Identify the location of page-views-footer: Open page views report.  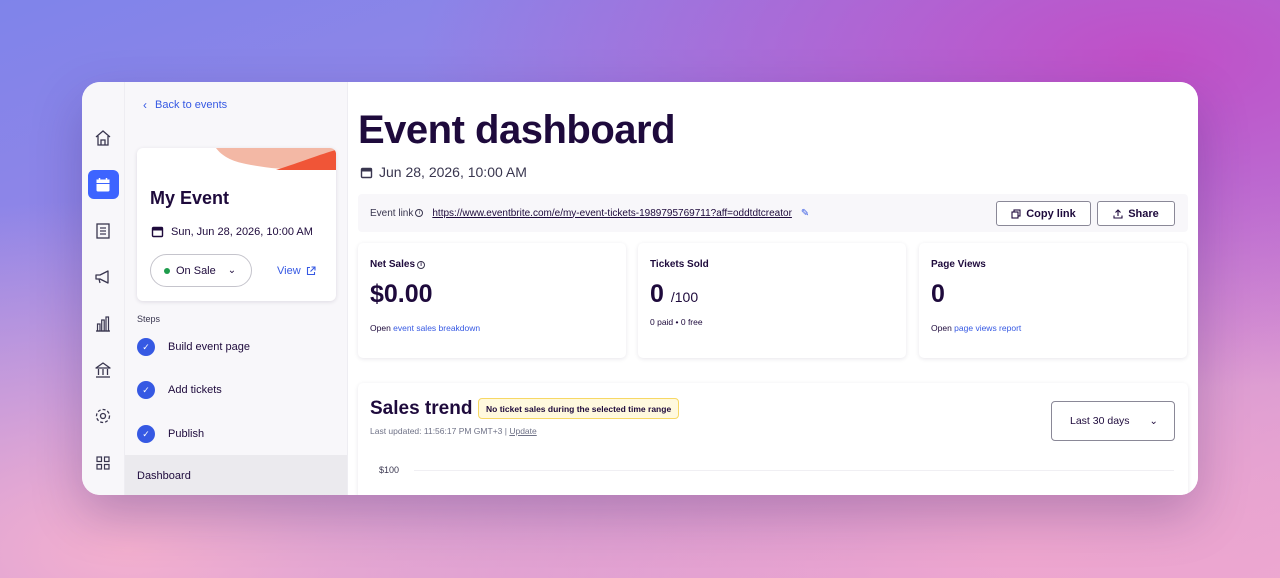
(976, 328).